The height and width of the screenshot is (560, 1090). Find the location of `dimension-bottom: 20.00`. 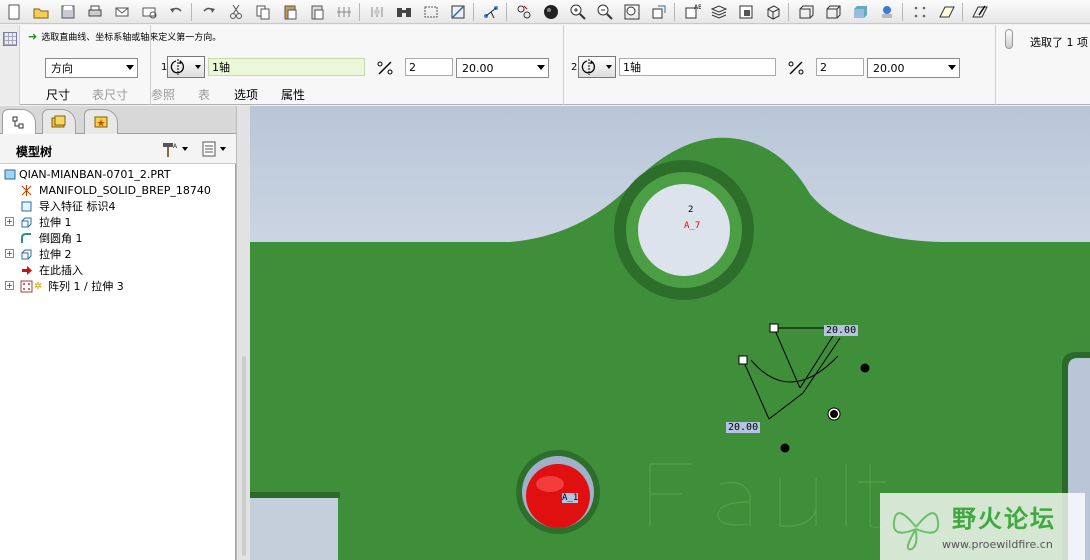

dimension-bottom: 20.00 is located at coordinates (743, 427).